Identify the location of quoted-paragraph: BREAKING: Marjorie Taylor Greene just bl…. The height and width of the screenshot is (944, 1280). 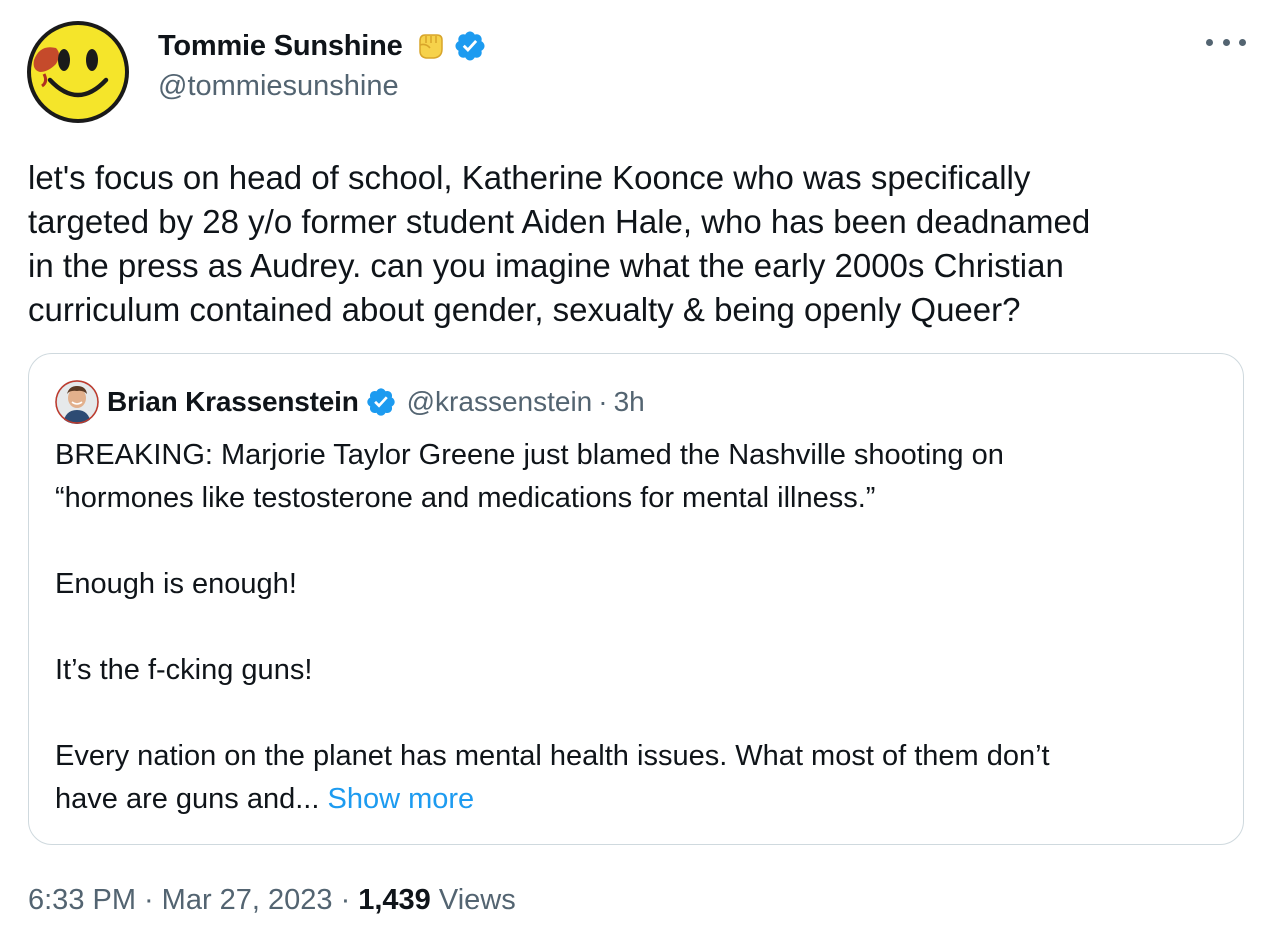
(529, 476).